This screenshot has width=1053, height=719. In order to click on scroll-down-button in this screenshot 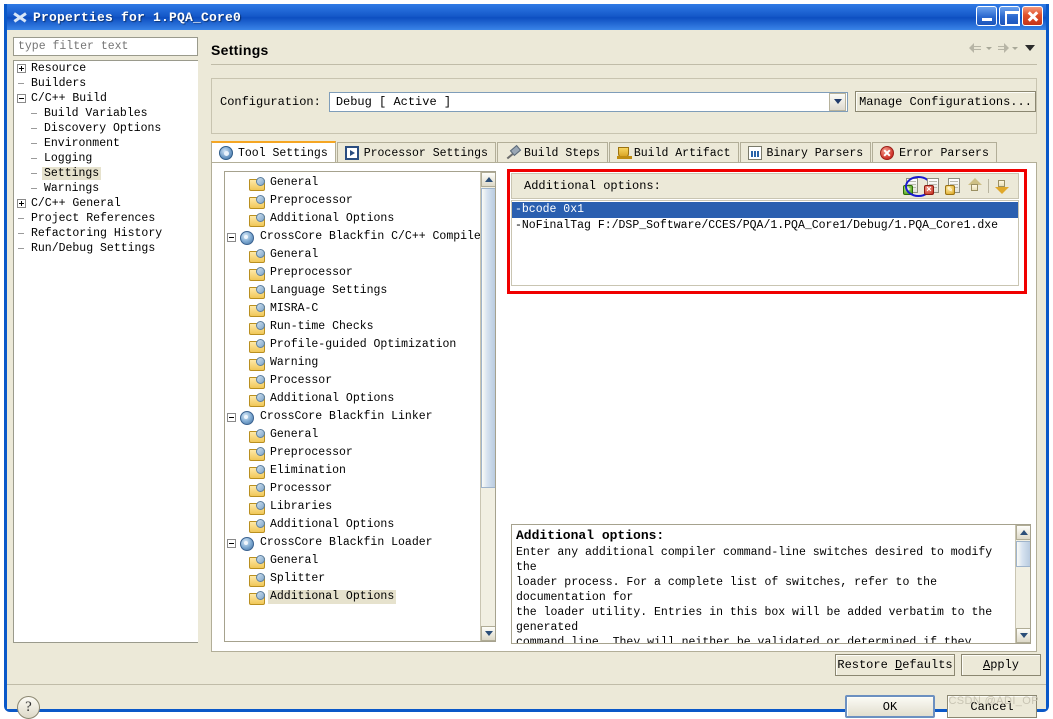, I will do `click(488, 633)`.